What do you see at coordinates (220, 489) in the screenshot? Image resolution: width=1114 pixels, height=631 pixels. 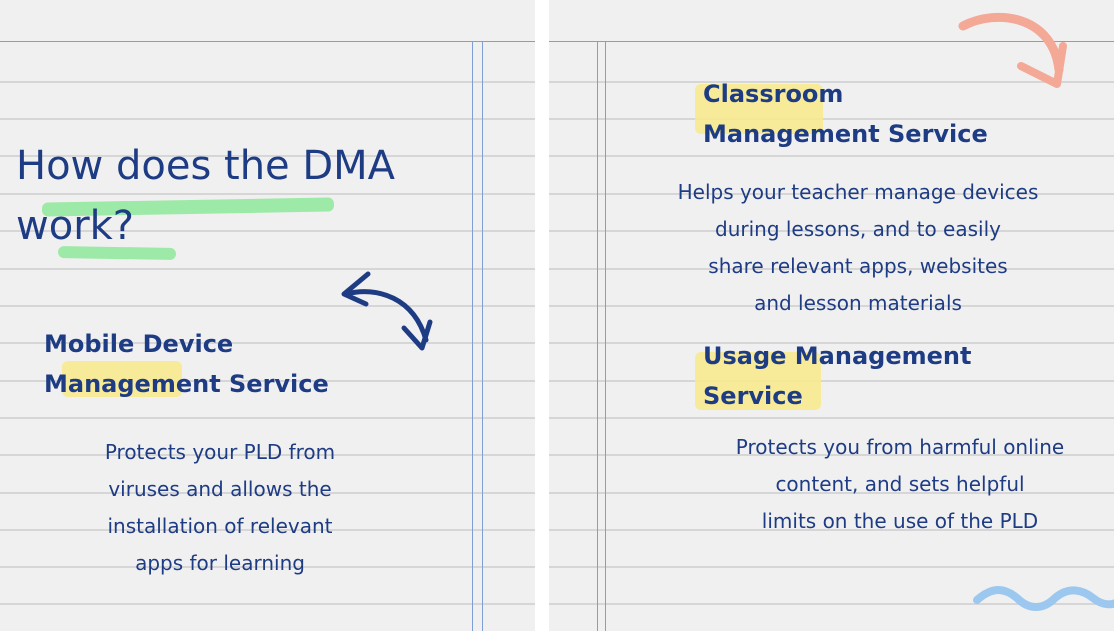 I see `body-line: viruses and allows the` at bounding box center [220, 489].